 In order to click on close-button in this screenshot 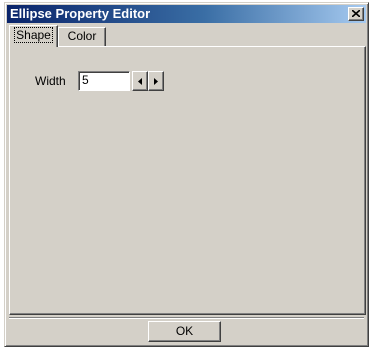, I will do `click(356, 14)`.